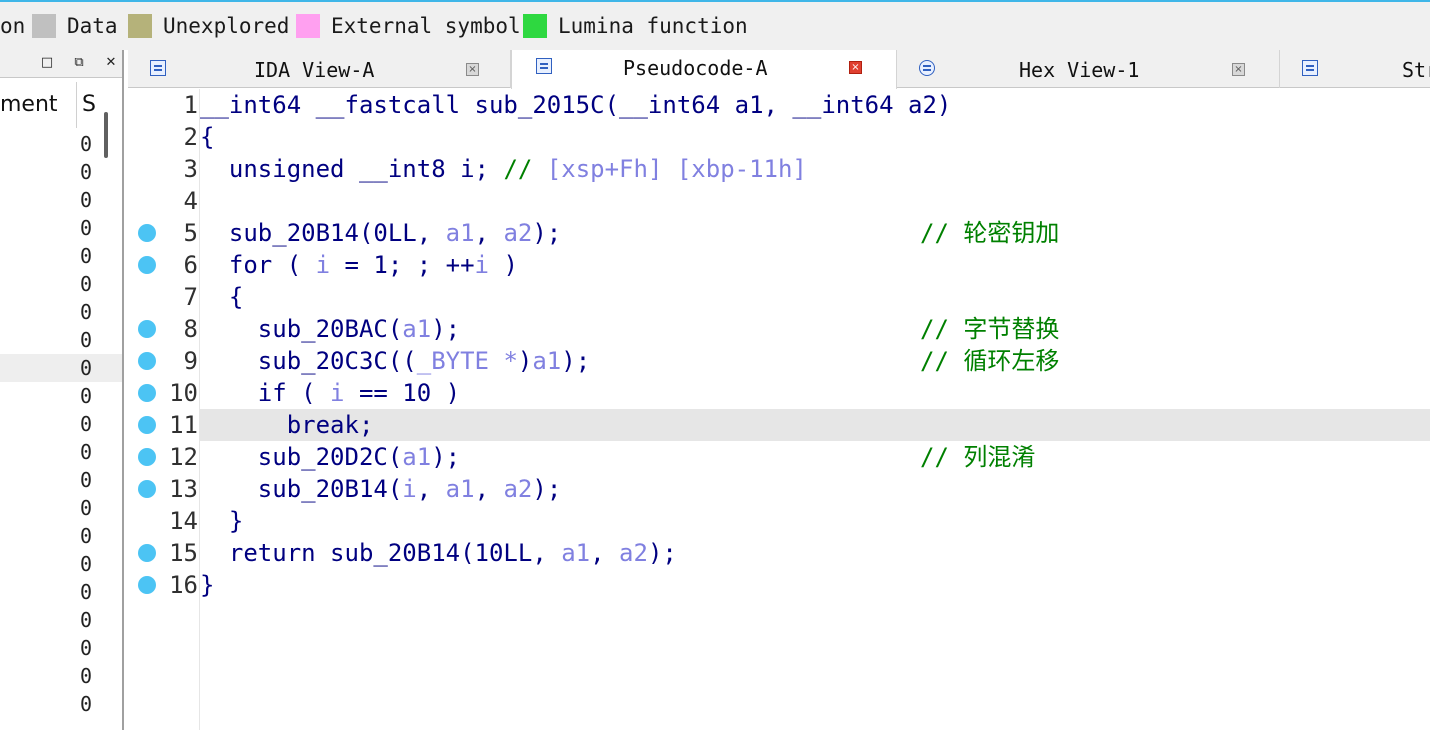  Describe the element at coordinates (1355, 69) in the screenshot. I see `tab-strings: Str` at that location.